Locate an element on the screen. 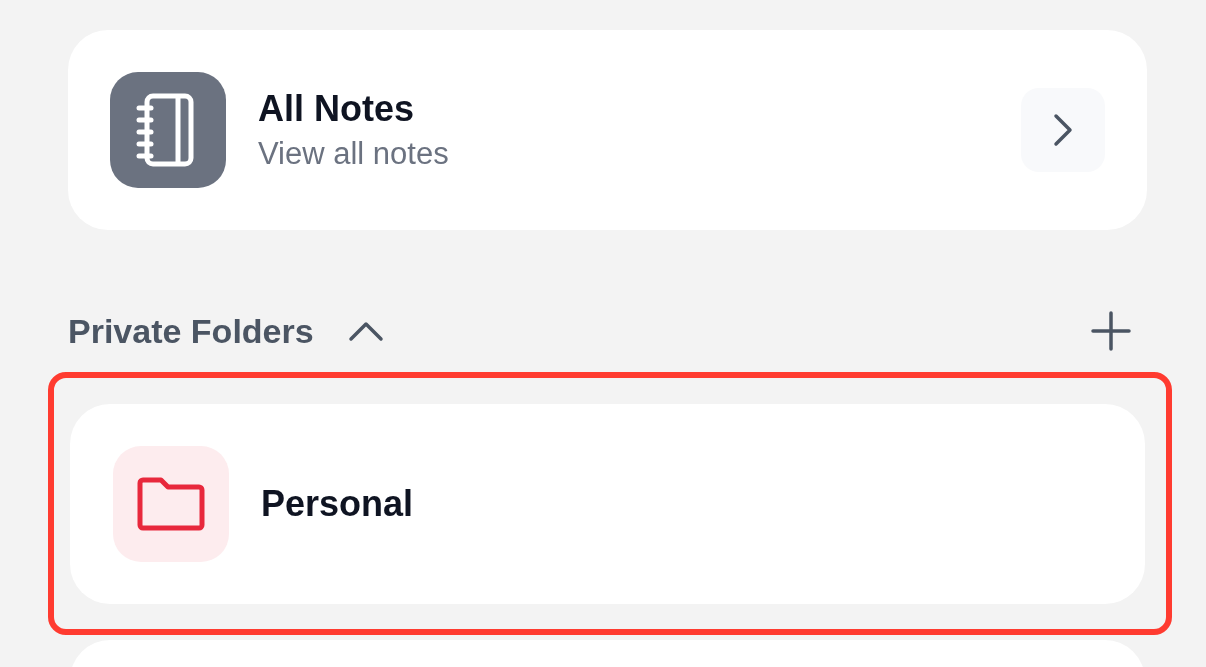 The image size is (1206, 667). chevron-up-icon is located at coordinates (365, 331).